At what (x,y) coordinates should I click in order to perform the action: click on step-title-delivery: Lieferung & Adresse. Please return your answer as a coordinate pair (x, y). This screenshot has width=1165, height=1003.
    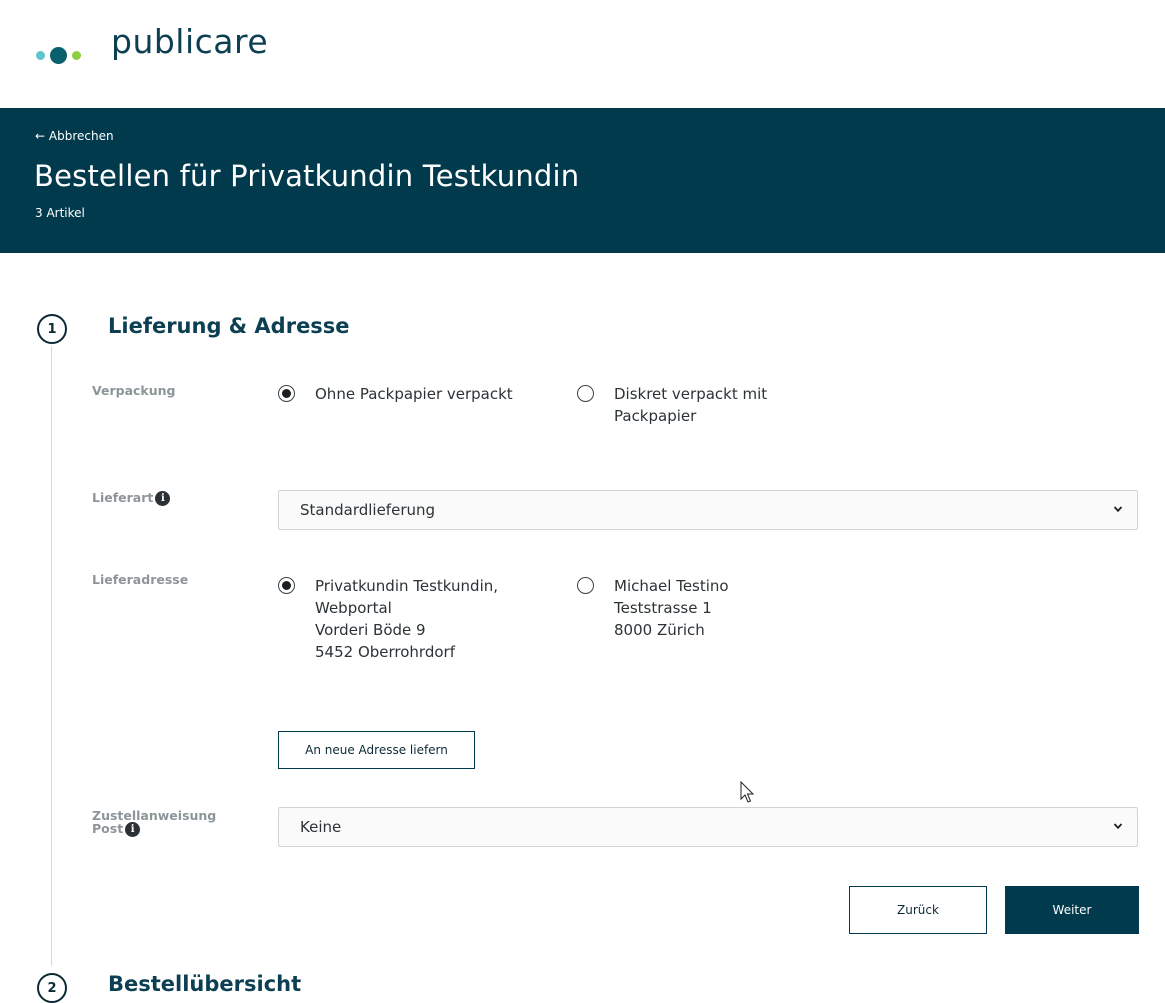
    Looking at the image, I should click on (229, 326).